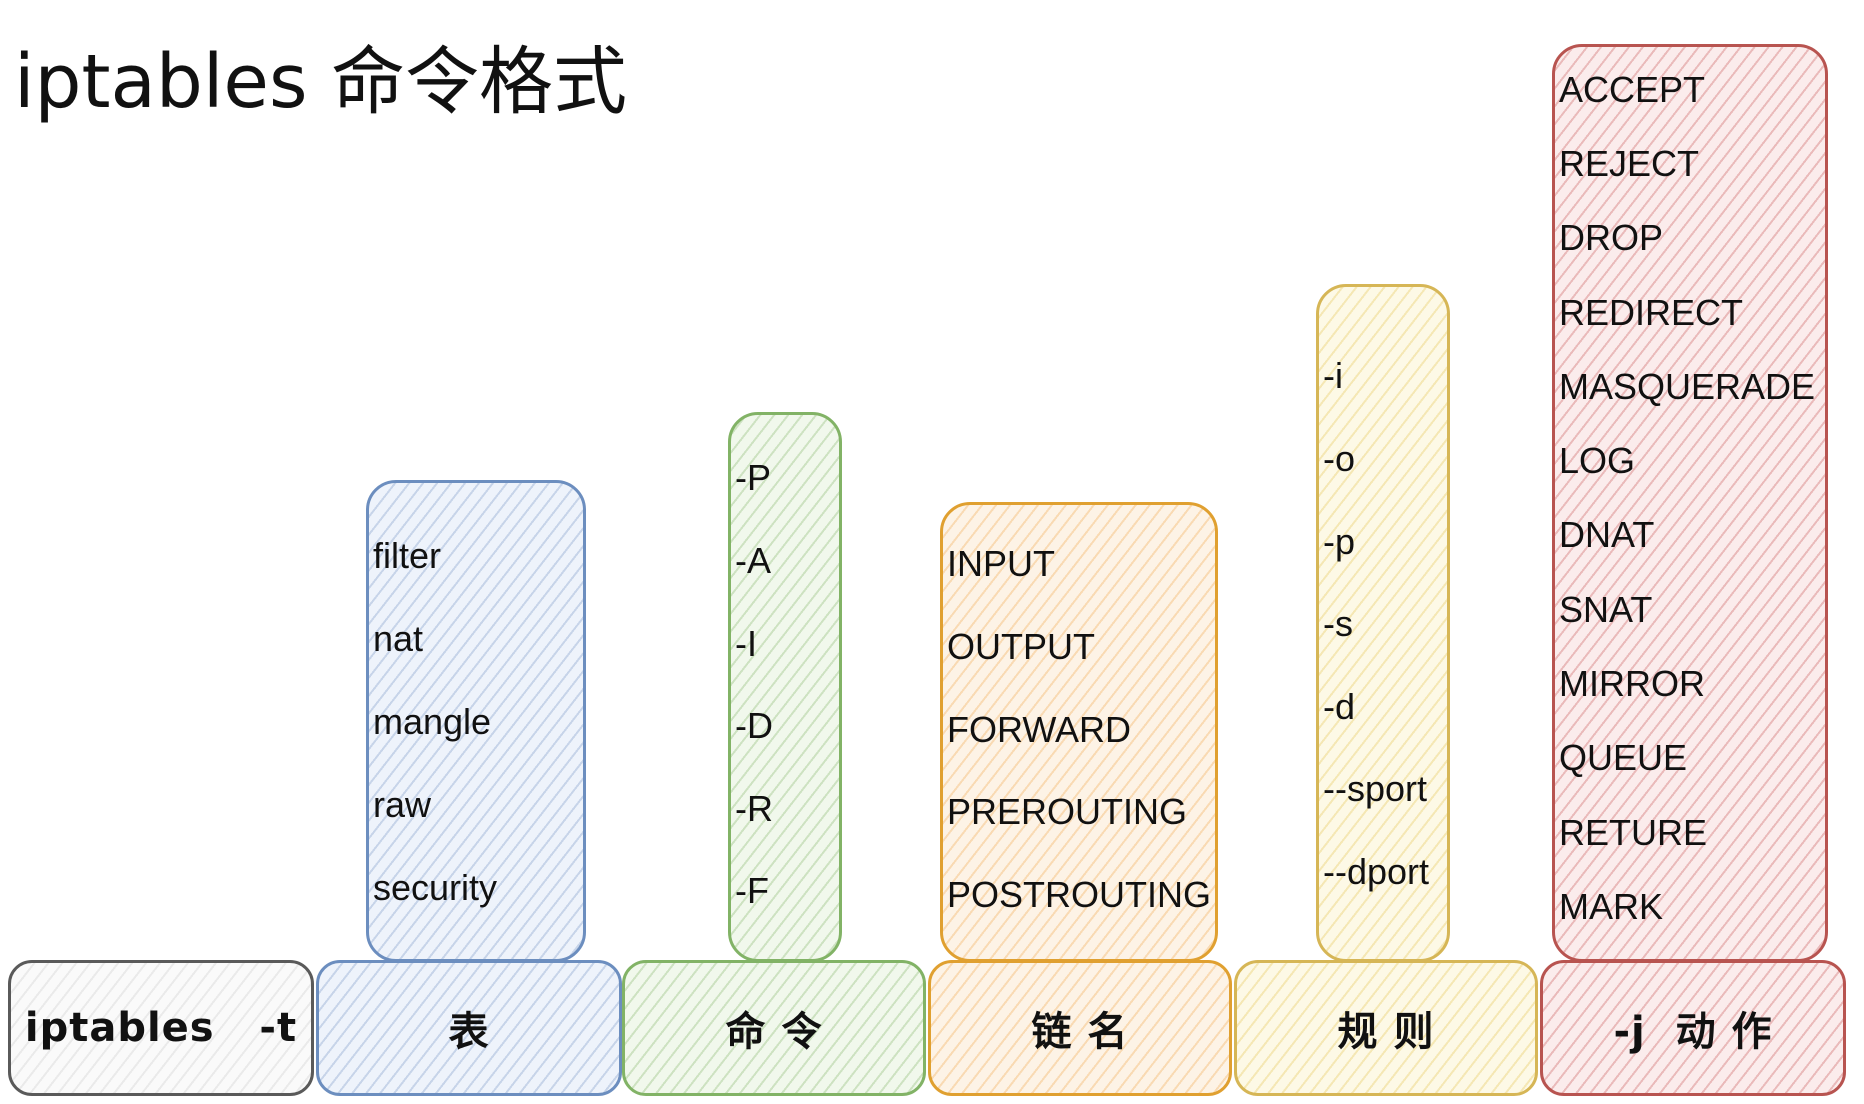  I want to click on base-command: 命 令, so click(774, 1028).